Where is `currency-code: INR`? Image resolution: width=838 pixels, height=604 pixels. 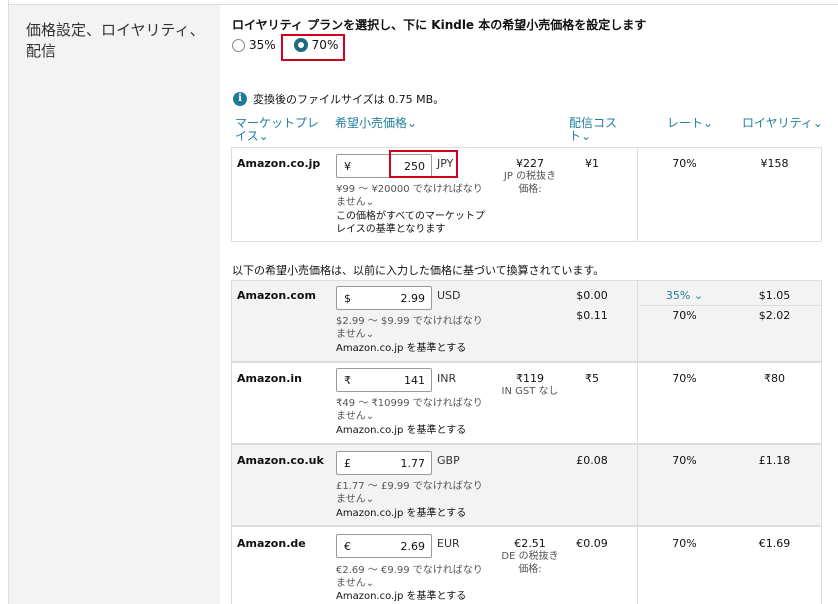
currency-code: INR is located at coordinates (447, 378).